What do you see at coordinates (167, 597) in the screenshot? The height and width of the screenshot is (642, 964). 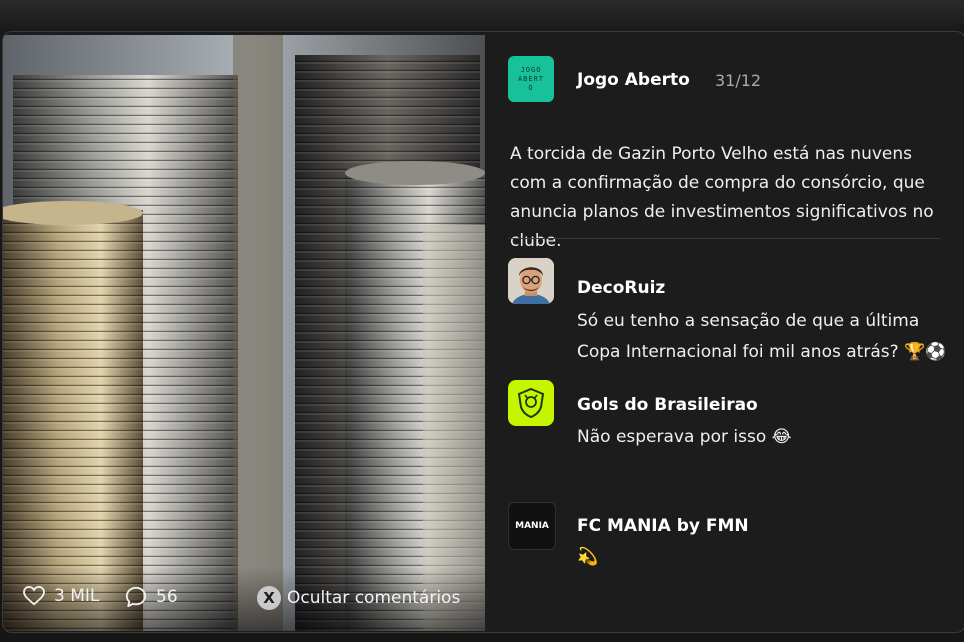 I see `comments-count: 56` at bounding box center [167, 597].